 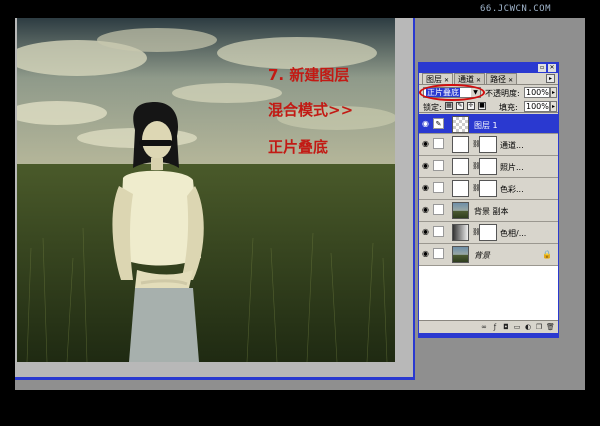 I want to click on lock-transparency-icon: ▦, so click(x=449, y=106).